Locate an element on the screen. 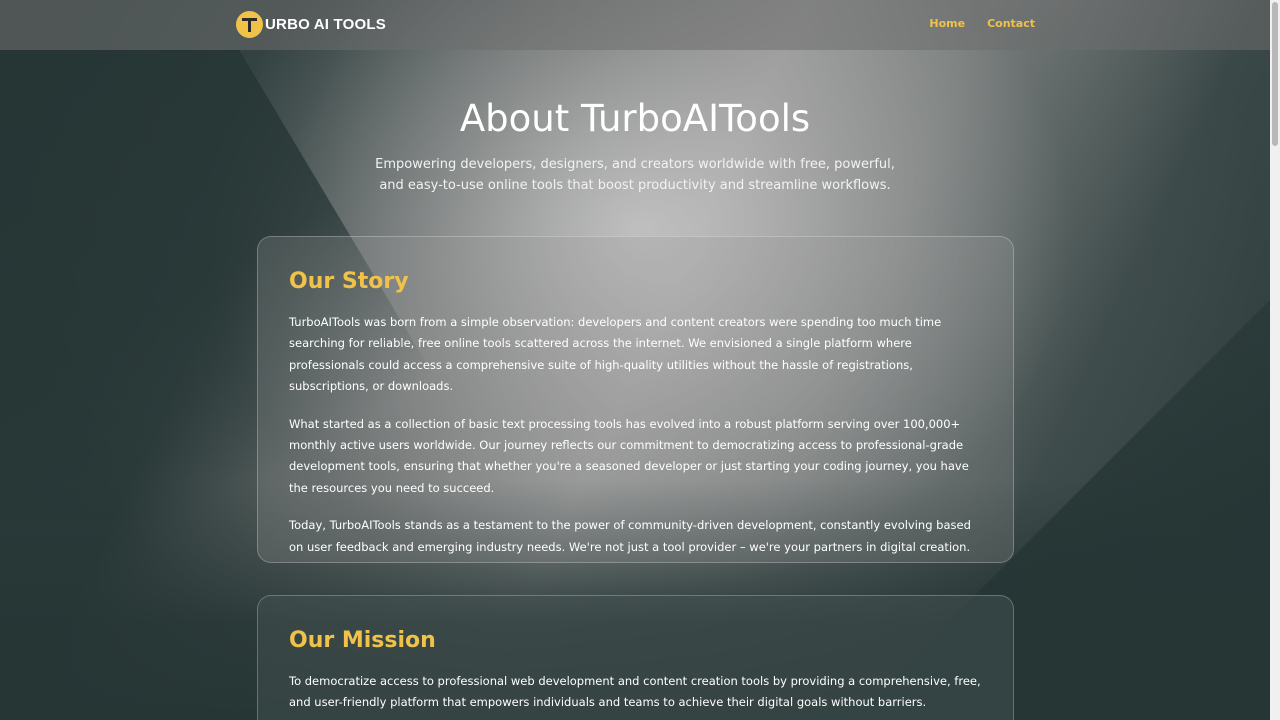 The height and width of the screenshot is (720, 1280). page-scrollbar is located at coordinates (1275, 360).